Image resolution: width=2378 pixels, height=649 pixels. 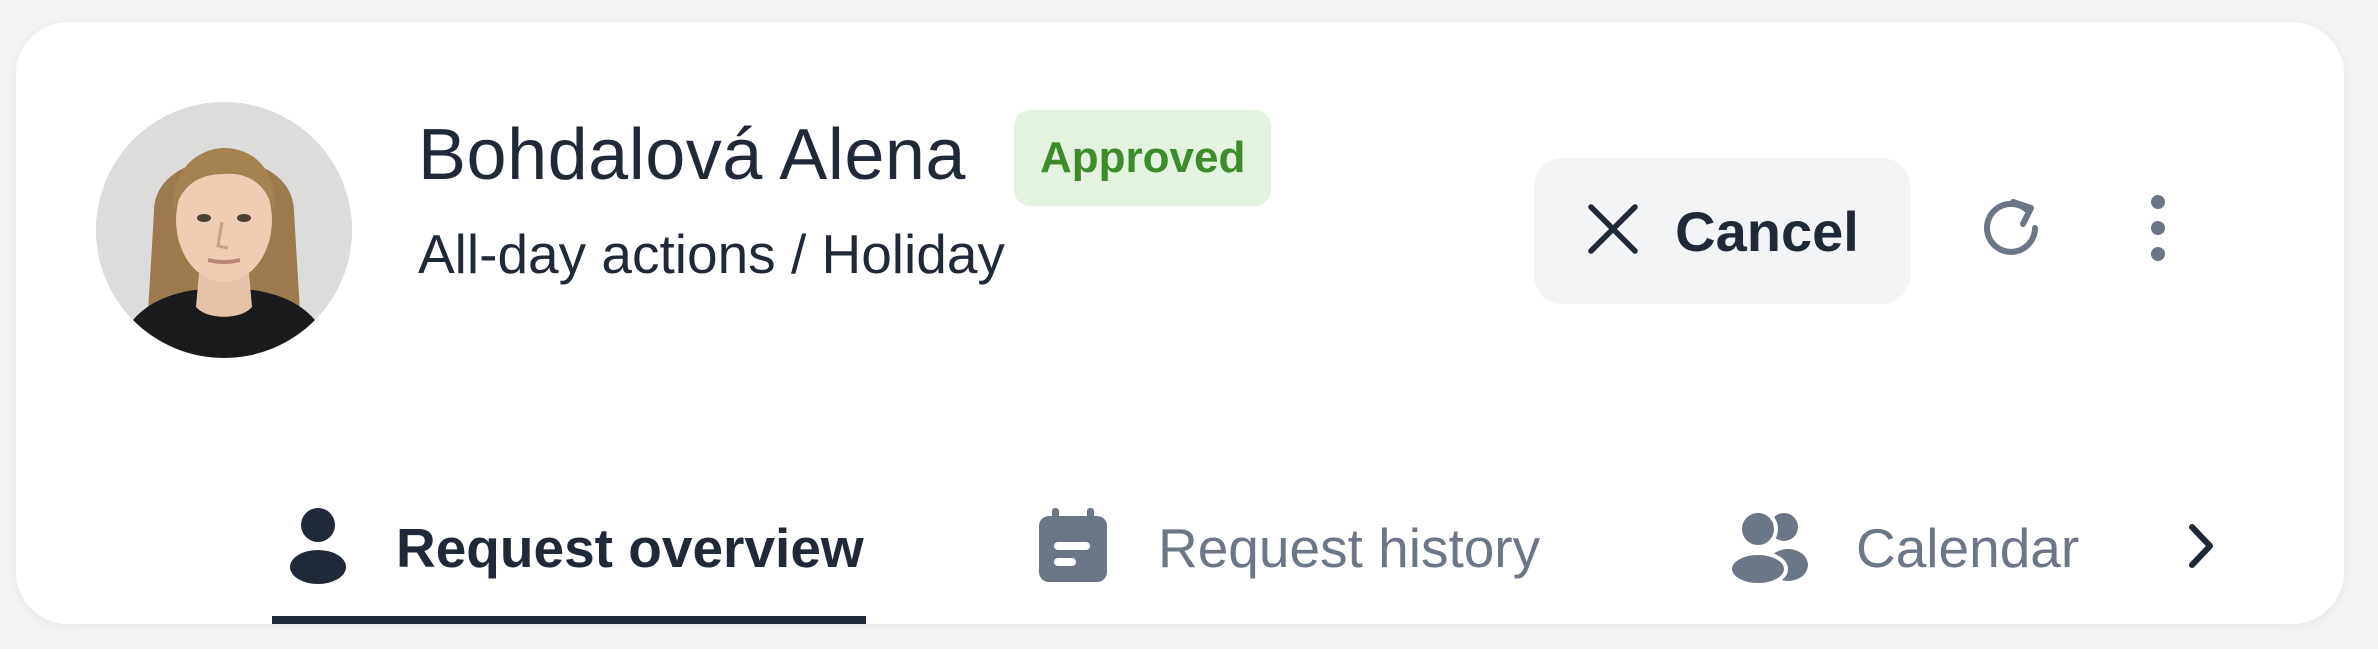 I want to click on refresh-button, so click(x=2011, y=230).